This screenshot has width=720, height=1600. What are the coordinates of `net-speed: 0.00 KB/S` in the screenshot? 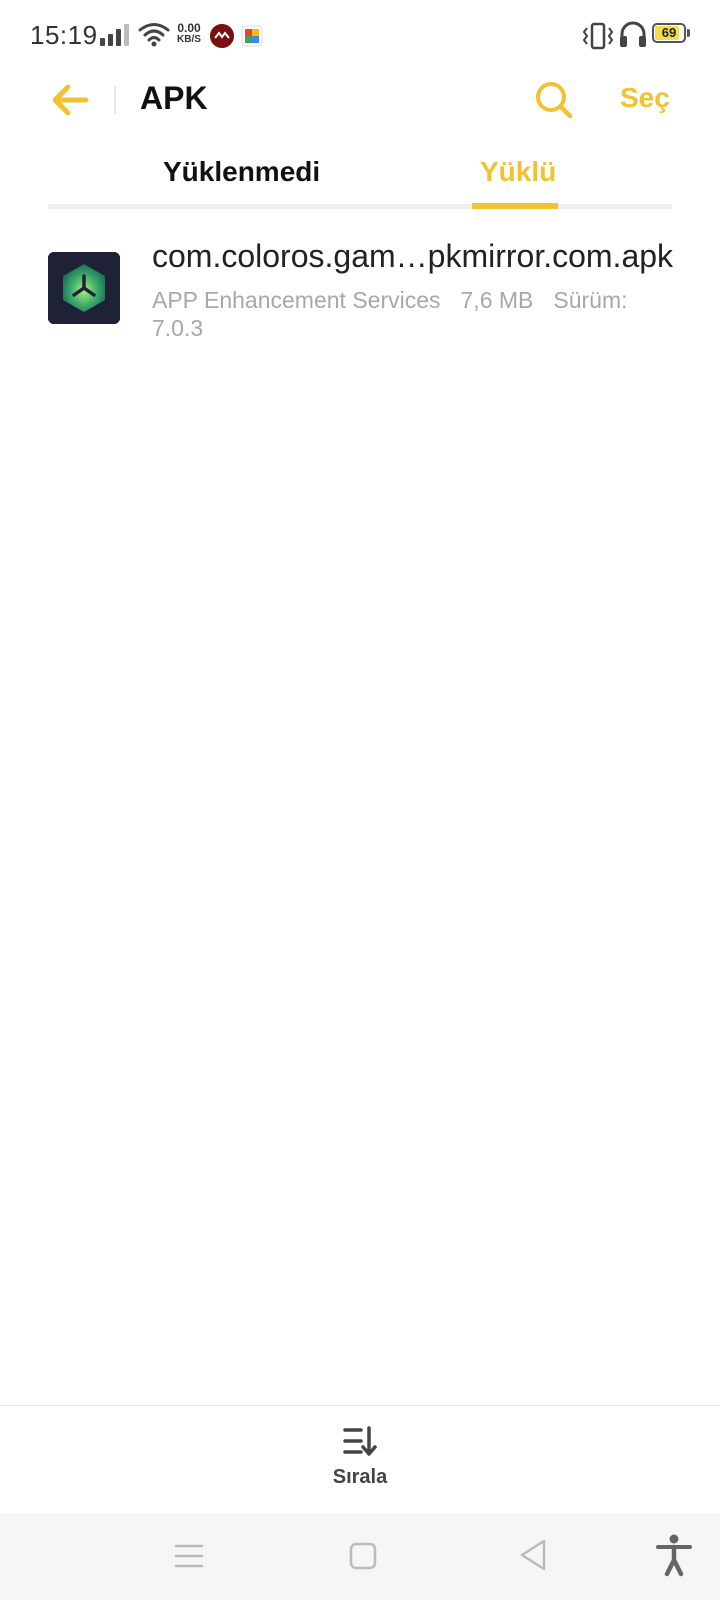 It's located at (189, 34).